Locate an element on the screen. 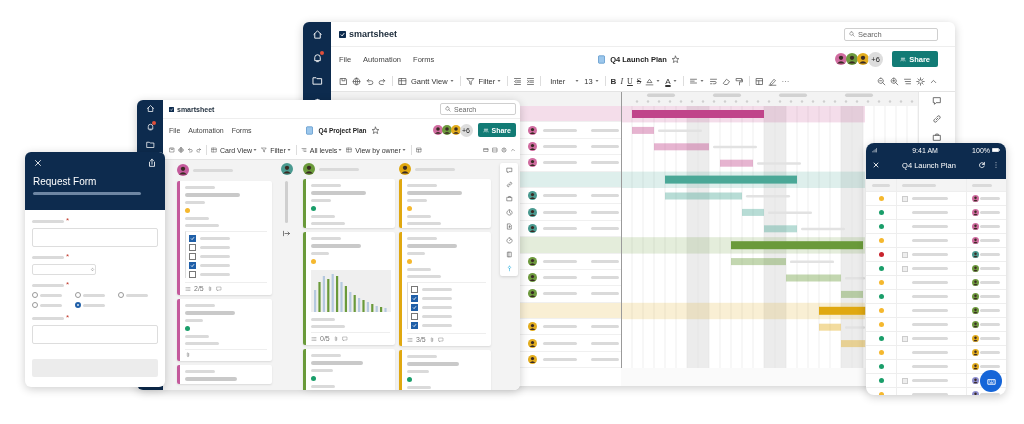 This screenshot has height=424, width=1024. format-button: S is located at coordinates (639, 81).